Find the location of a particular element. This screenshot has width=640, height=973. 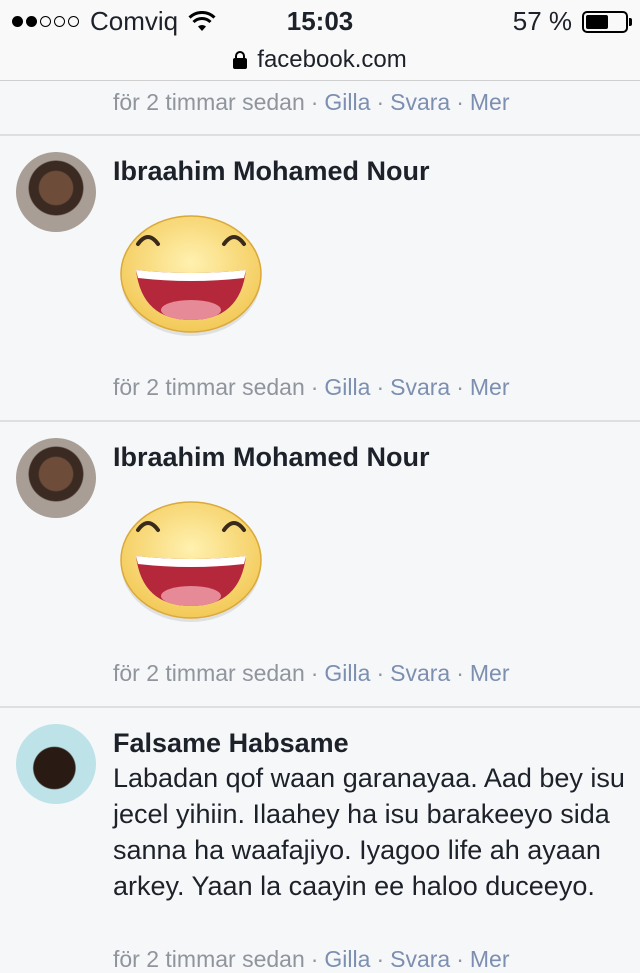

comment-meta-previous: för 2 timmar sedan · Gilla · Svara · Mer is located at coordinates (320, 107).